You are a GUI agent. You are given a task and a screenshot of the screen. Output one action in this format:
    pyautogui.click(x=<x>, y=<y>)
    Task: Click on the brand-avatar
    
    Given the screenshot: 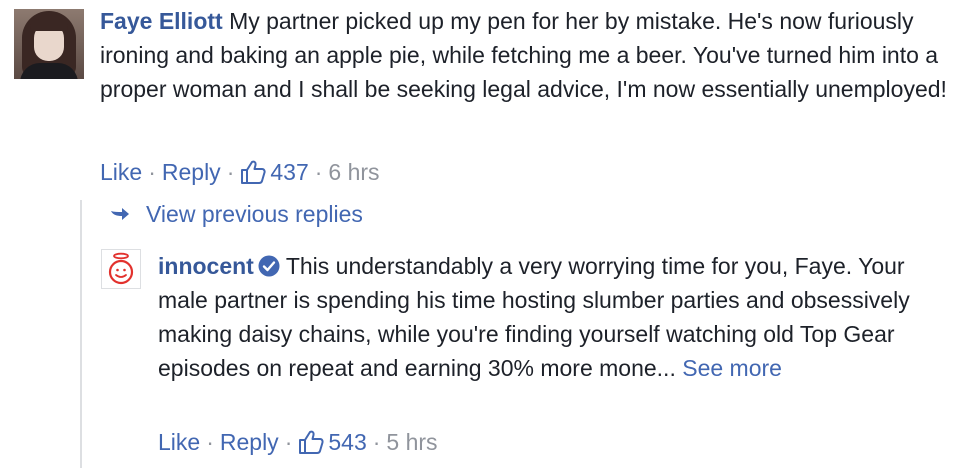 What is the action you would take?
    pyautogui.click(x=121, y=269)
    